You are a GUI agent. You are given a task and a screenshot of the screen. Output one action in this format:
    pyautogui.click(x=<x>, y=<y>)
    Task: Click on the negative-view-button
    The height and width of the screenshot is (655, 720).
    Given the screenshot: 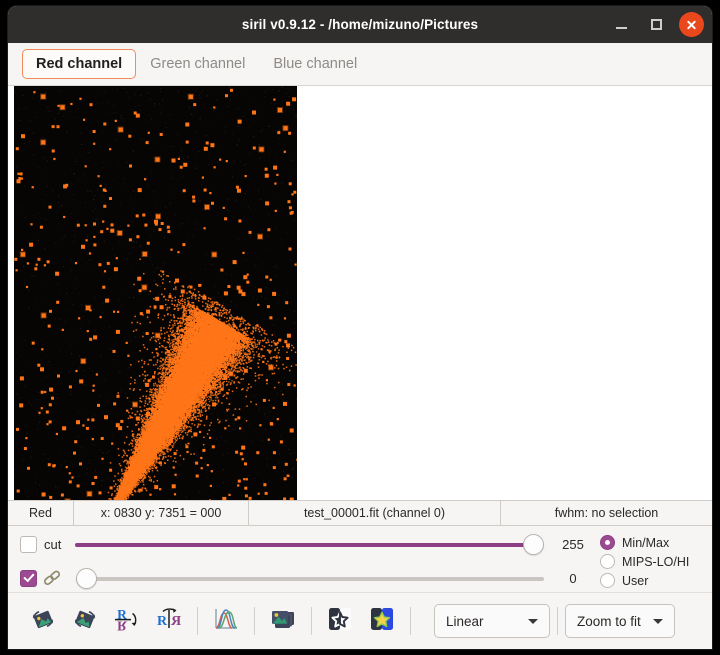 What is the action you would take?
    pyautogui.click(x=340, y=621)
    